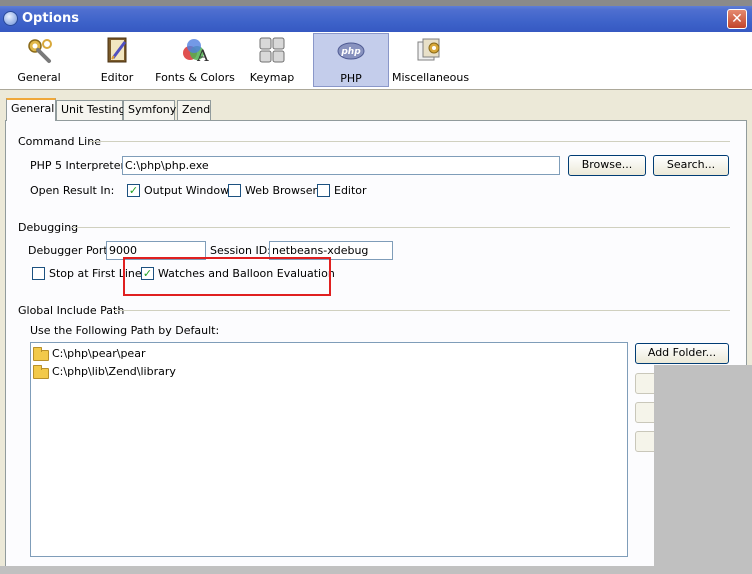 Image resolution: width=752 pixels, height=574 pixels. What do you see at coordinates (99, 353) in the screenshot?
I see `path-text: C:\php\pear\pear` at bounding box center [99, 353].